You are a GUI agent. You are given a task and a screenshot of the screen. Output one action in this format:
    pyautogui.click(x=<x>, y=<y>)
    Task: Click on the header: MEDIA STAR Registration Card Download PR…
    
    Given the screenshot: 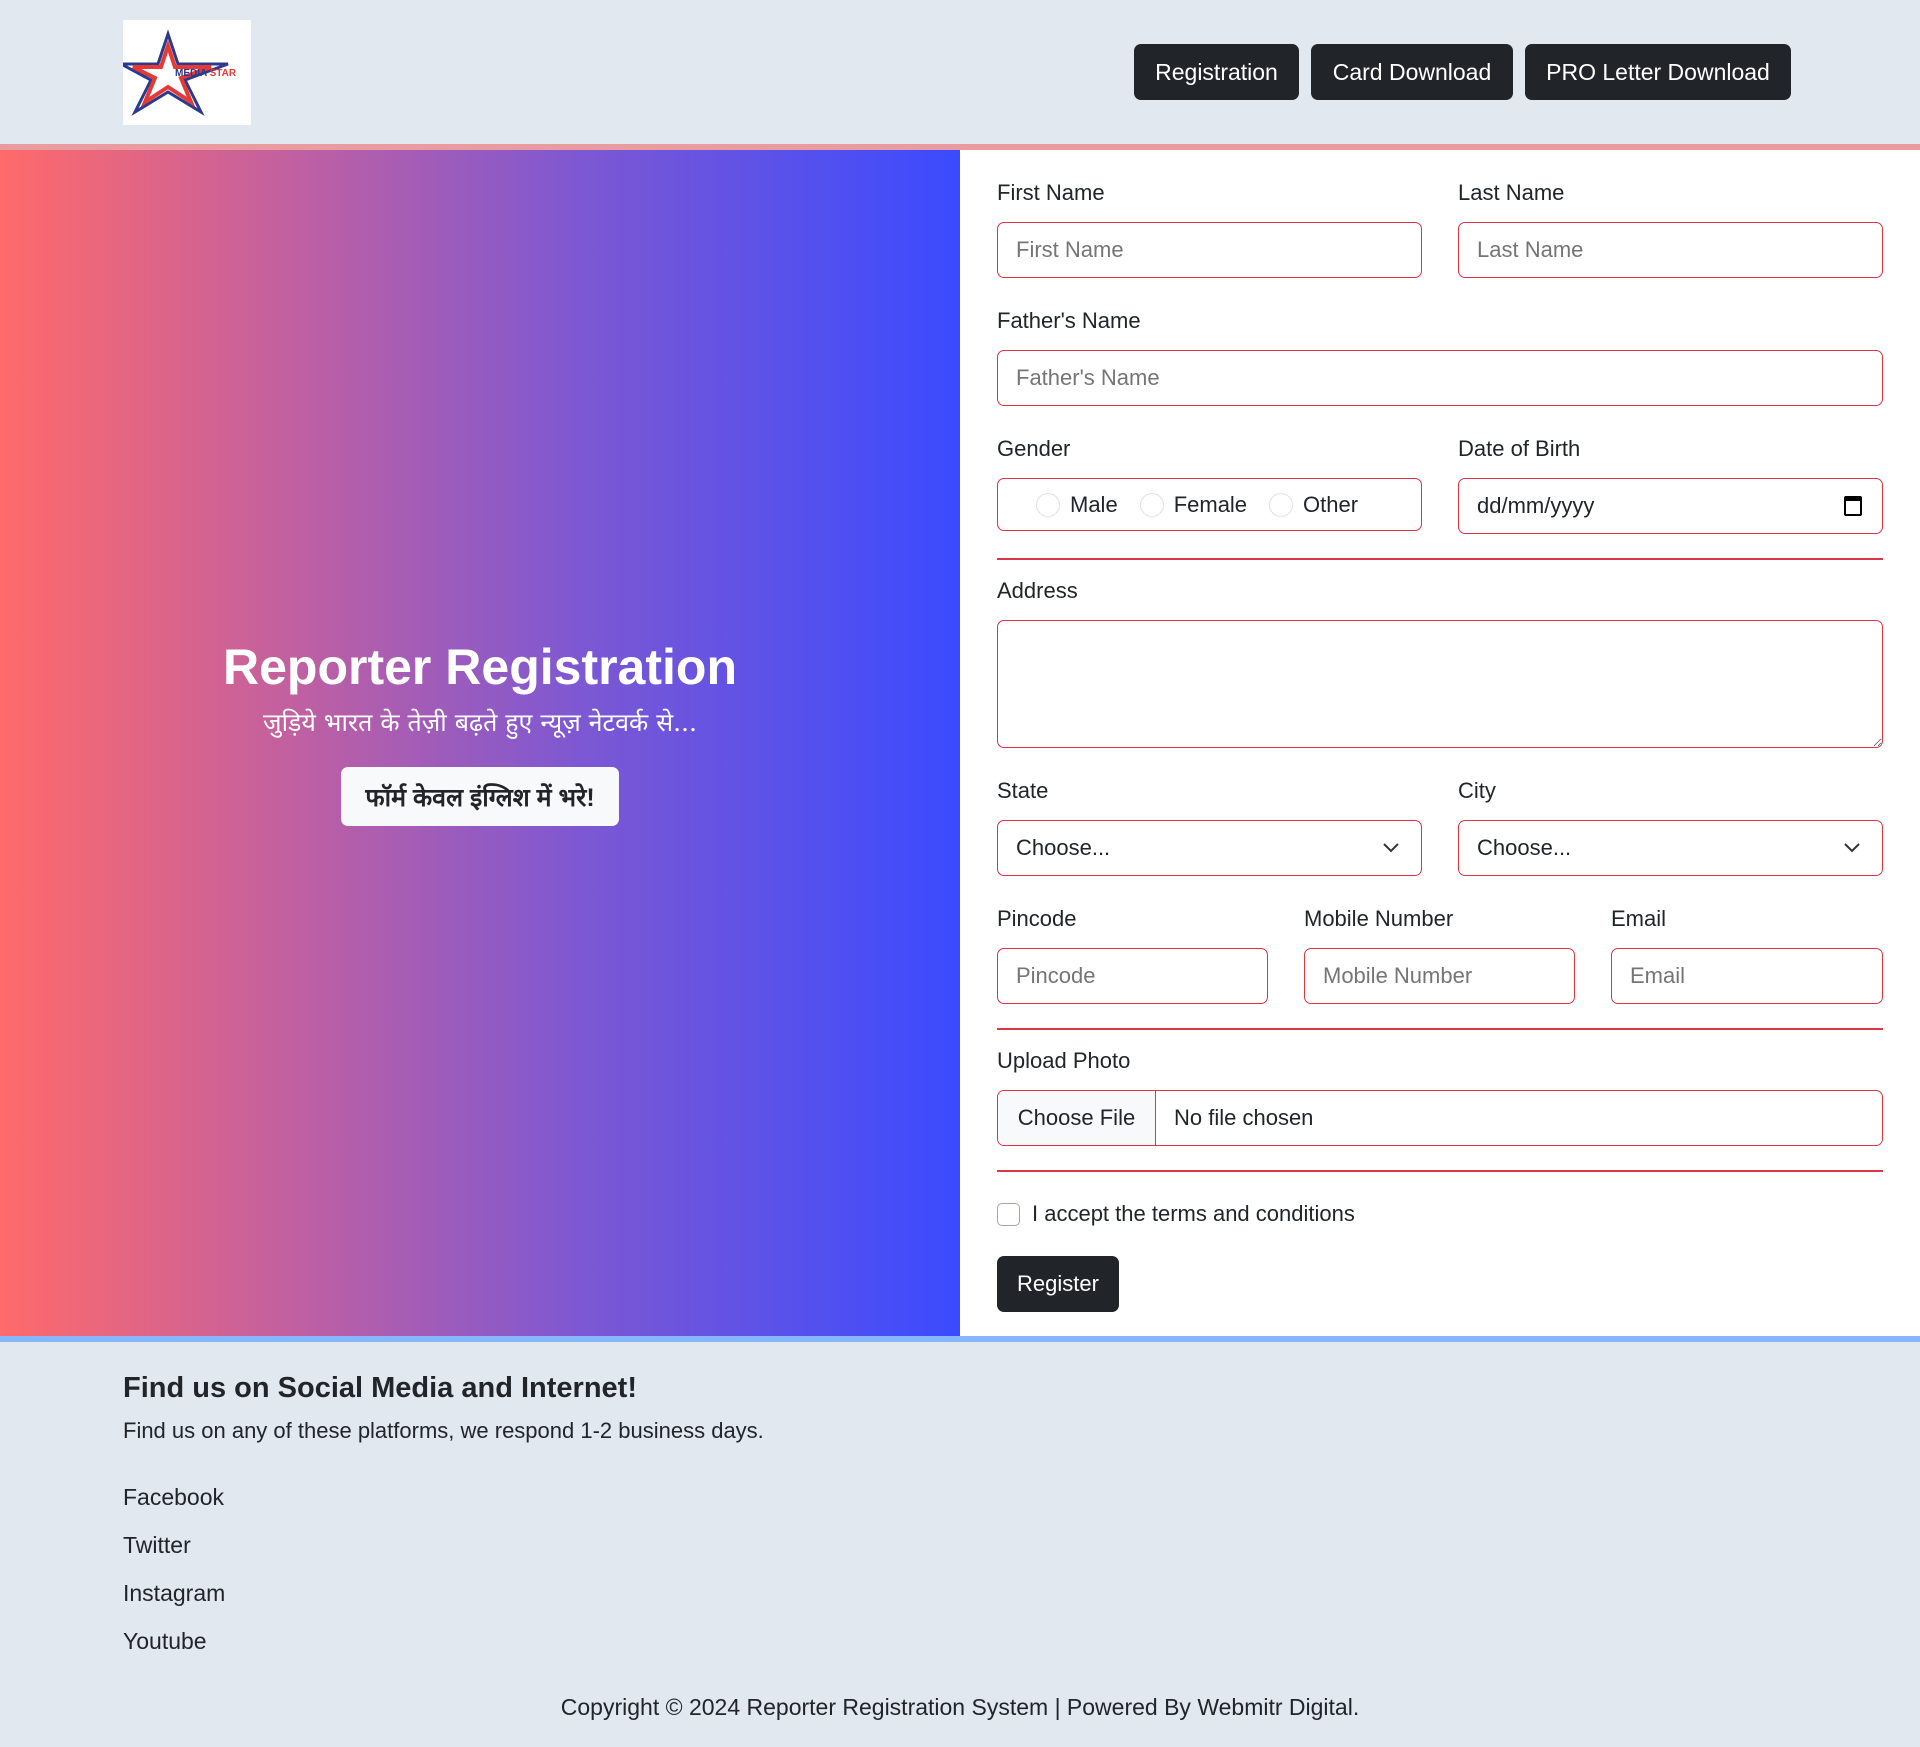 What is the action you would take?
    pyautogui.click(x=960, y=75)
    